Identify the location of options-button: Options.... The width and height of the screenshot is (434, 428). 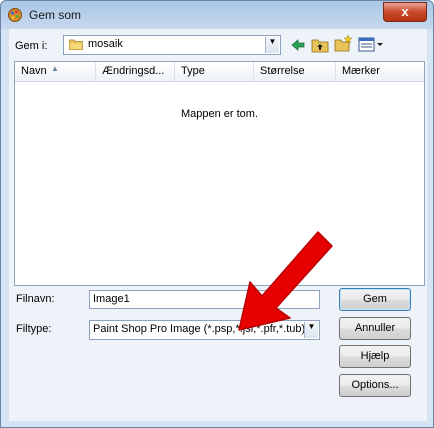
(375, 385).